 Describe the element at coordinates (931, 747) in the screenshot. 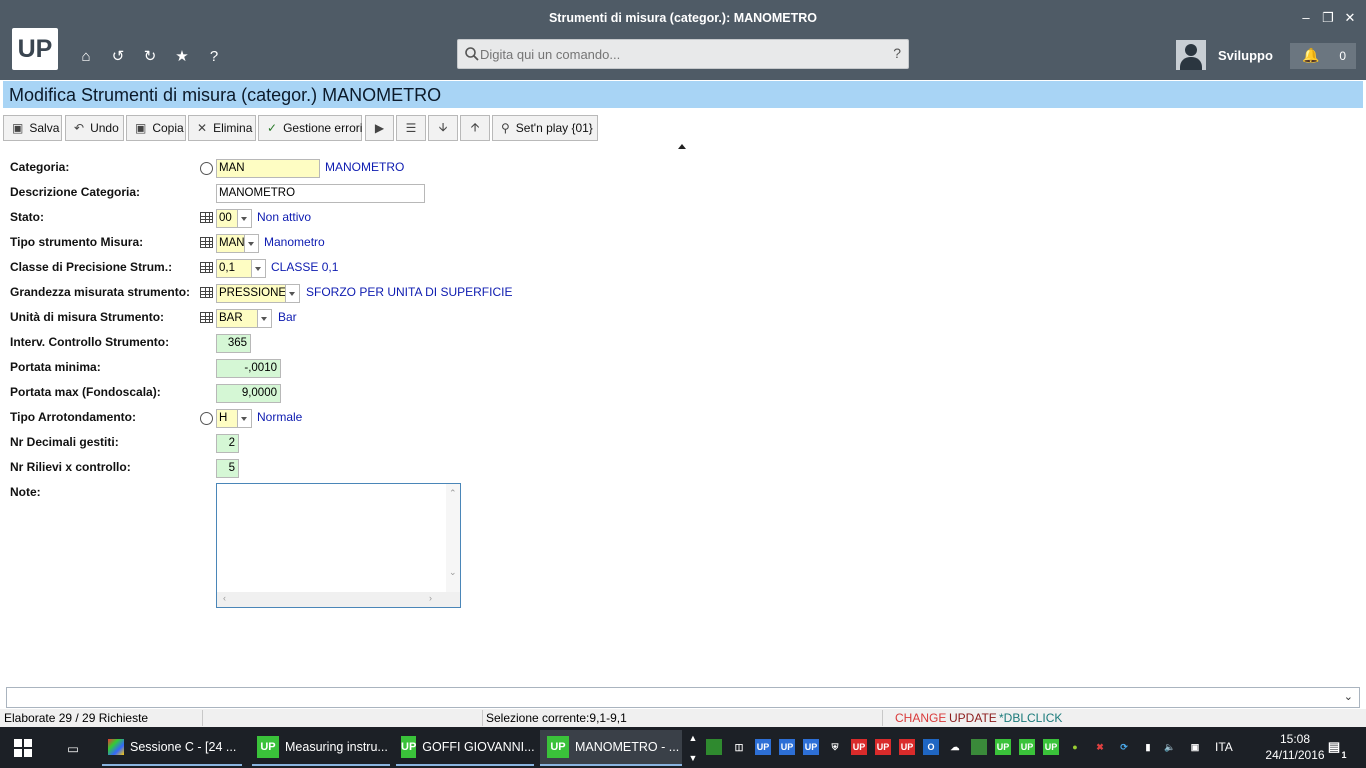

I see `outlook-icon: O` at that location.